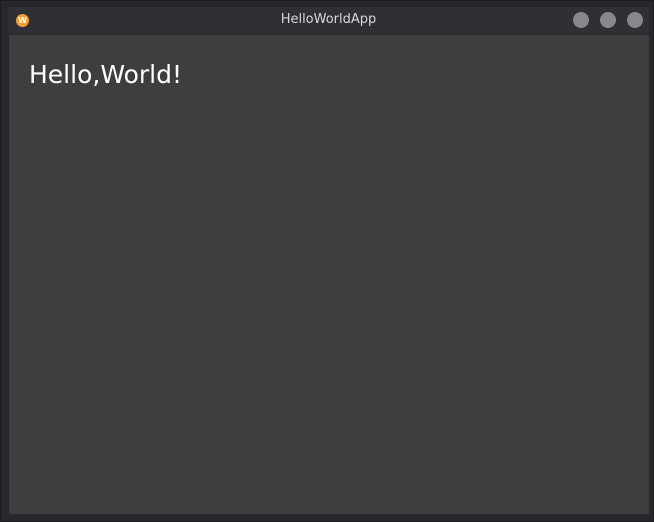 The image size is (654, 522). I want to click on window-title: HelloWorldApp, so click(328, 19).